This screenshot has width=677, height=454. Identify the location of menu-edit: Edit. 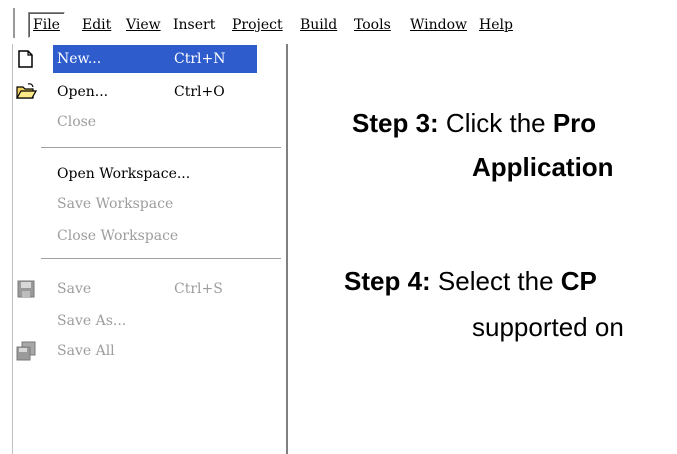
(96, 25).